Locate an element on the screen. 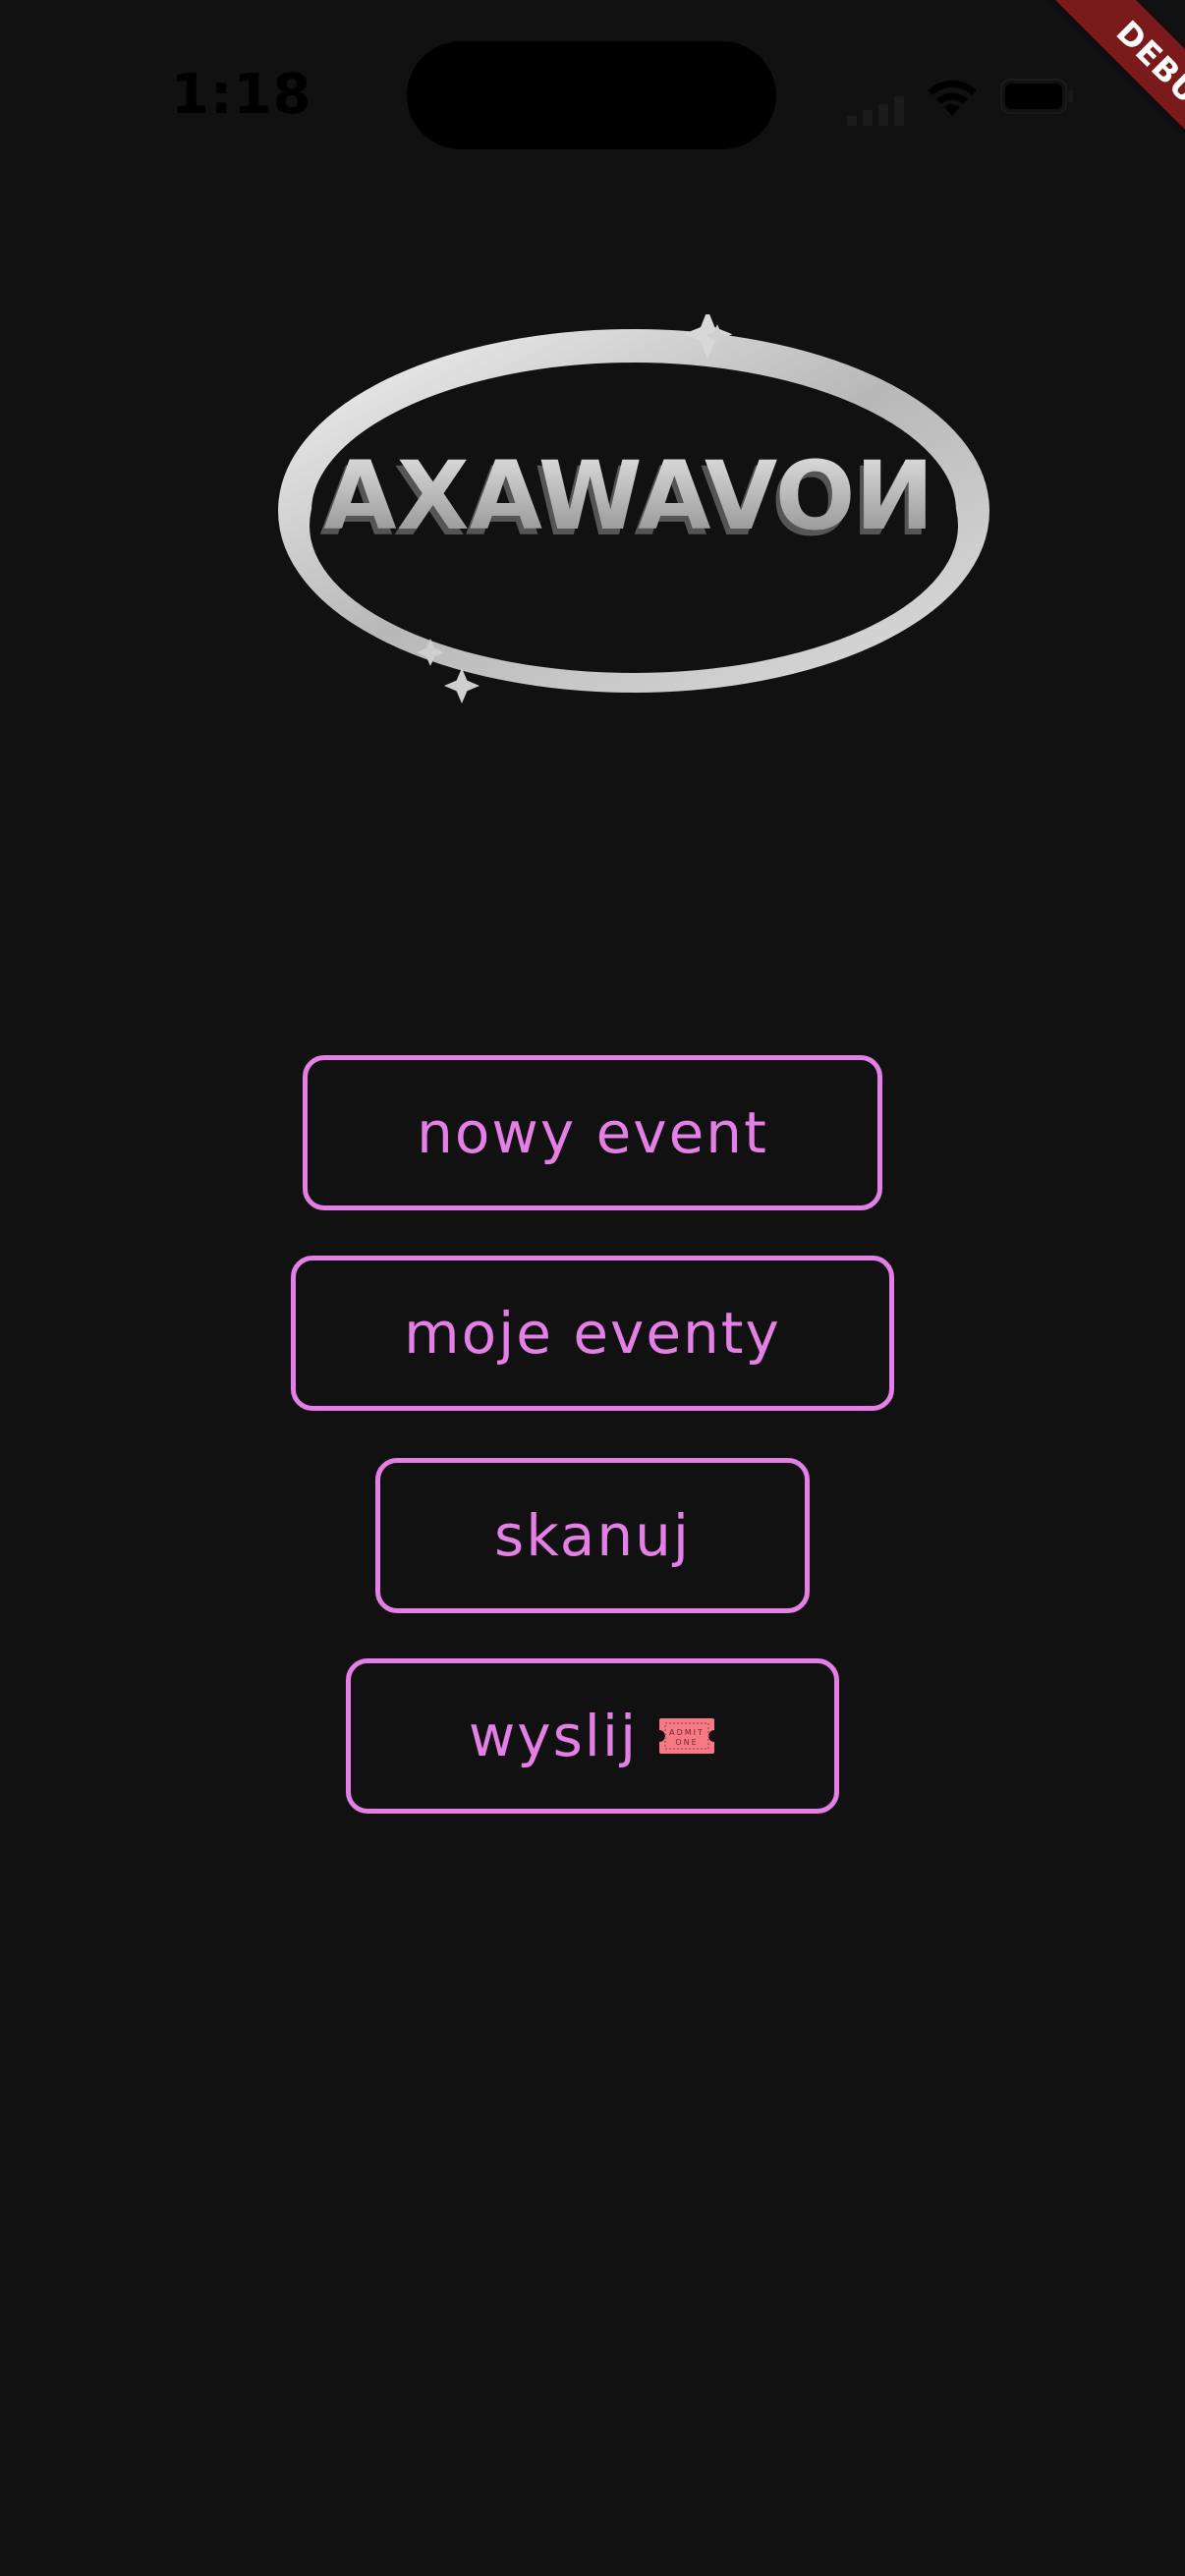  my-events-button: moje eventy is located at coordinates (592, 1333).